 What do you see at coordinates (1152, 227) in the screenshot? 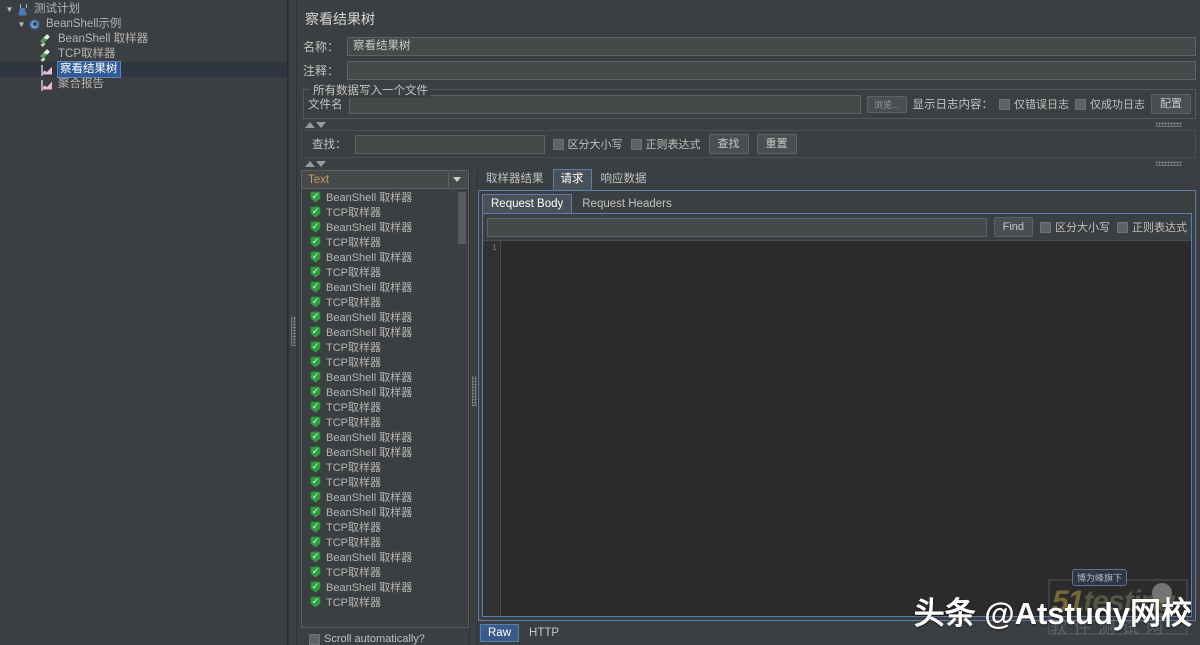
I see `editor-regex-checkbox: 正则表达式` at bounding box center [1152, 227].